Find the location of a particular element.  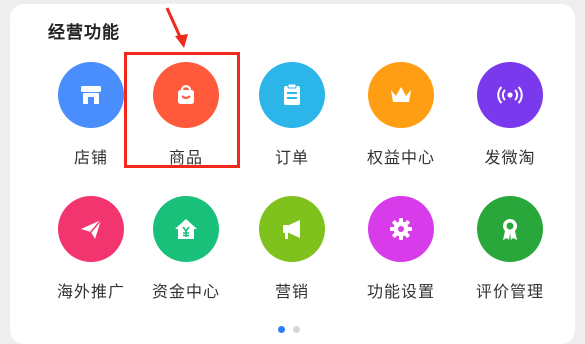

feature-funds-center: 资金中心 is located at coordinates (186, 256).